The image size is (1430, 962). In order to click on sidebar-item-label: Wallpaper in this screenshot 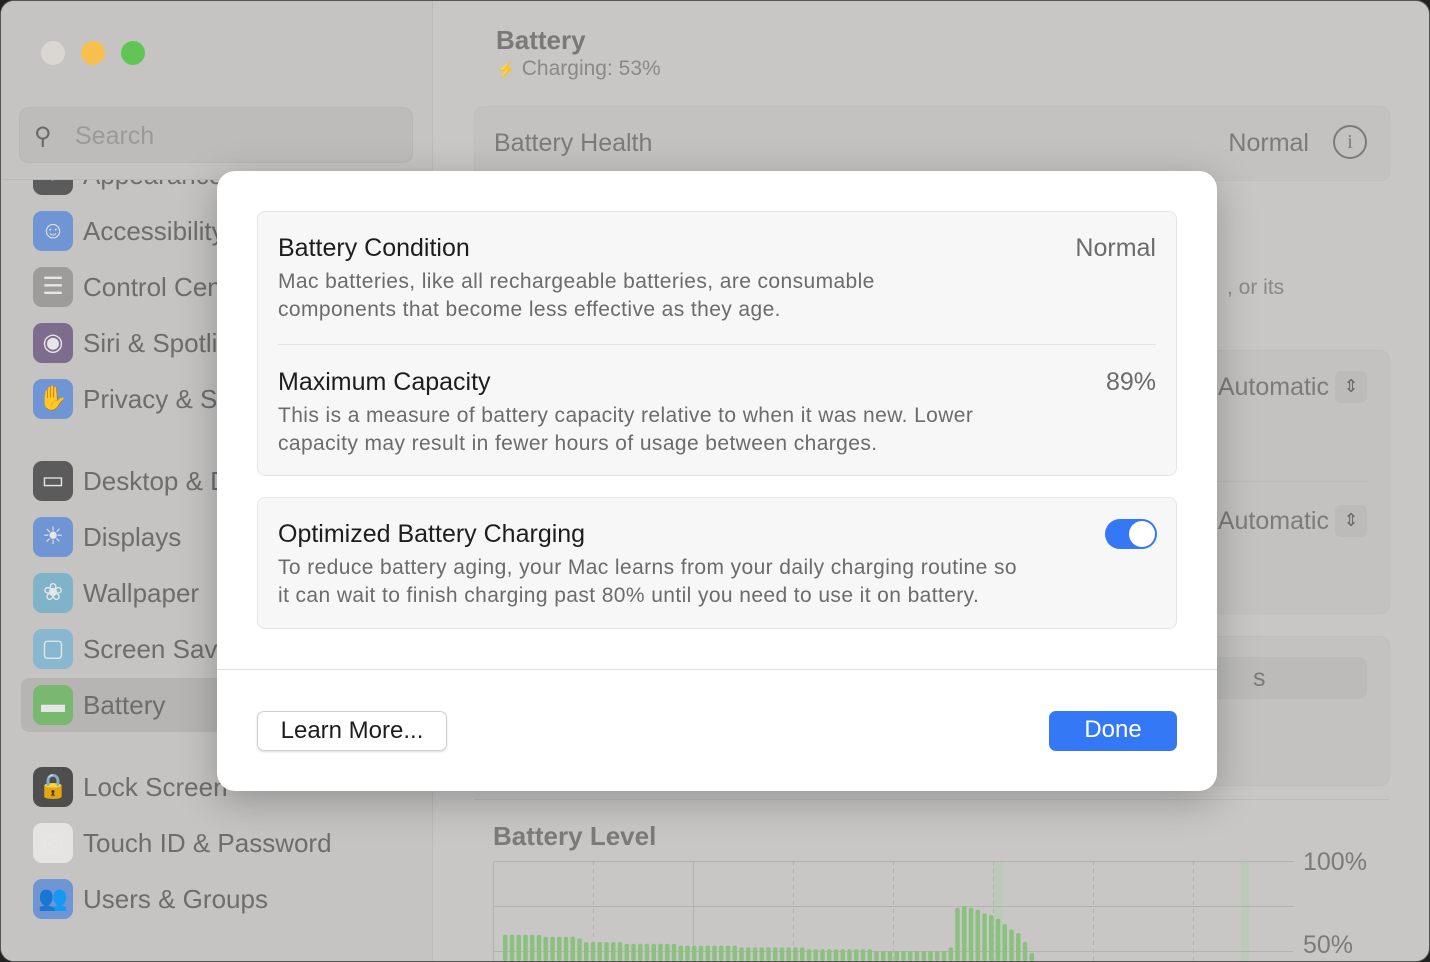, I will do `click(141, 593)`.